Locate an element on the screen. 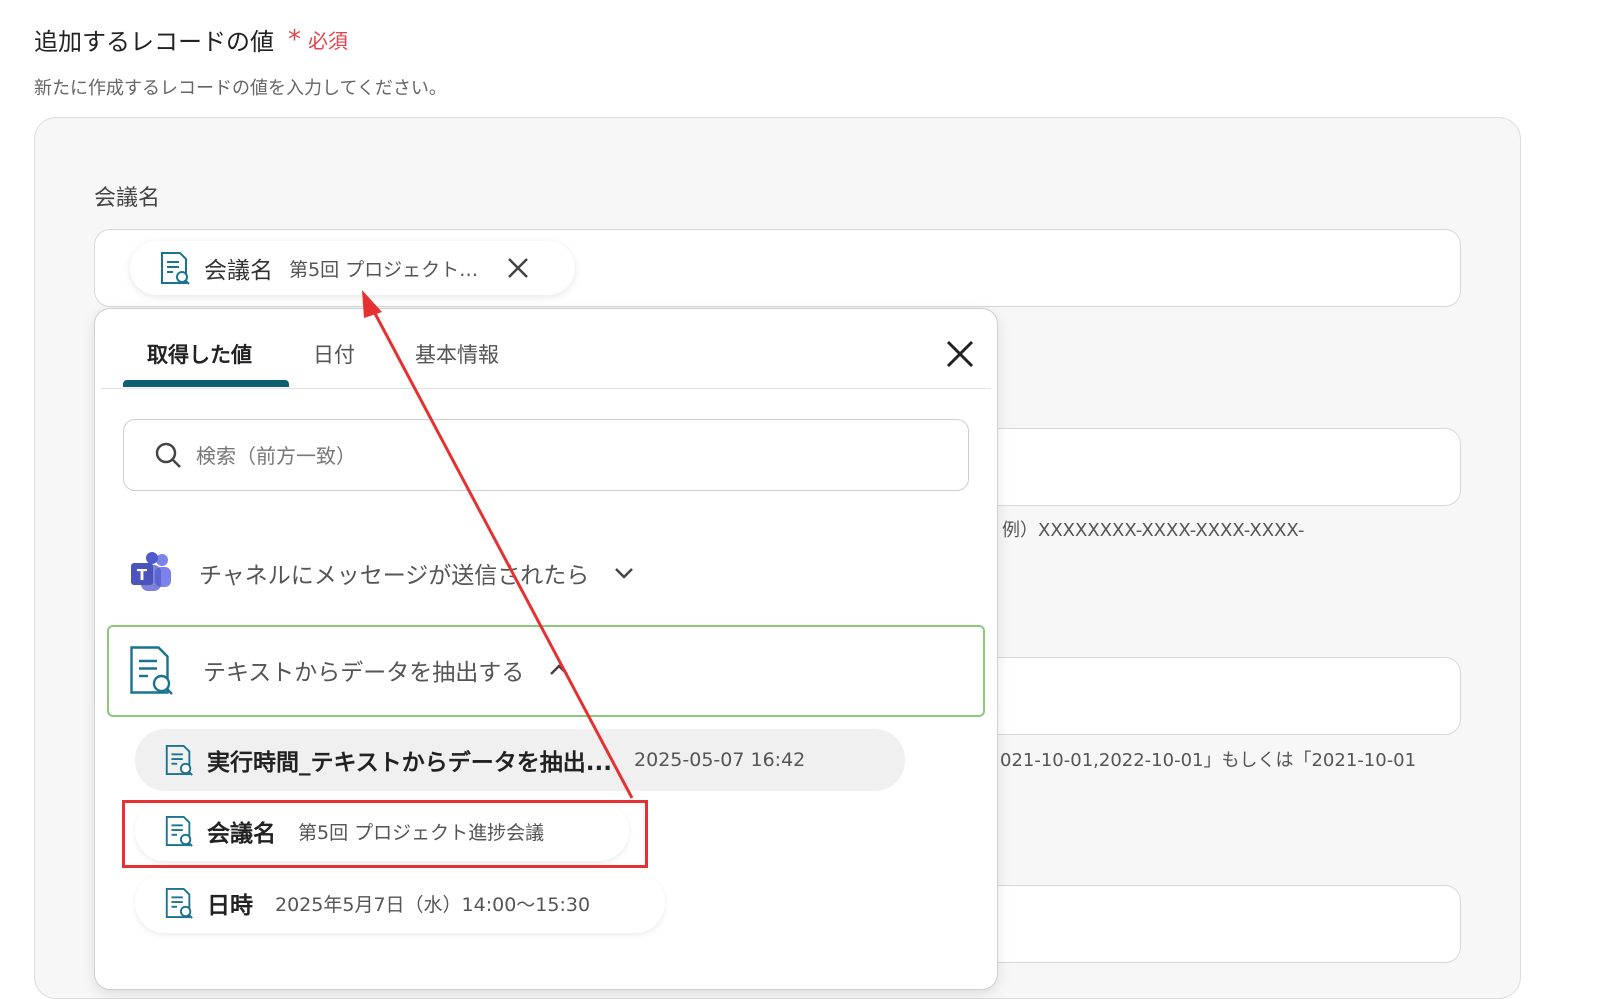 Image resolution: width=1600 pixels, height=999 pixels. close-icon is located at coordinates (960, 354).